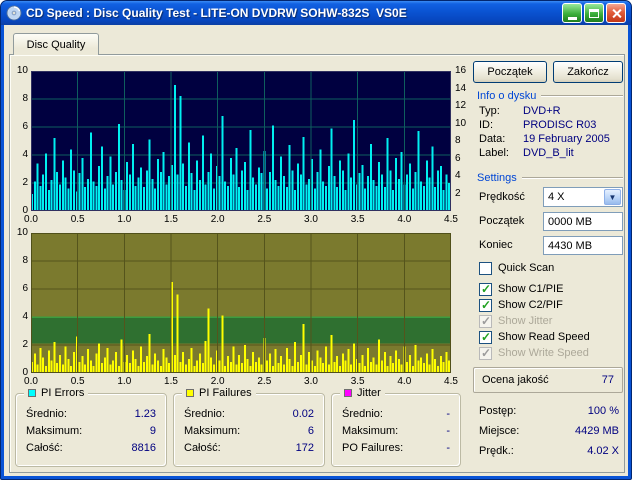 The width and height of the screenshot is (632, 480). I want to click on maximize-button, so click(594, 13).